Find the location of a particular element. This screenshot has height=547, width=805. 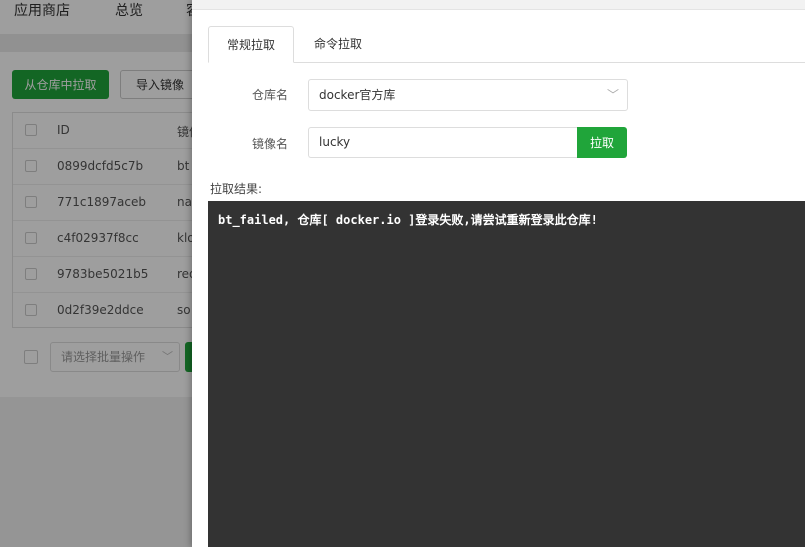

image-label: 镜像名 is located at coordinates (269, 144).